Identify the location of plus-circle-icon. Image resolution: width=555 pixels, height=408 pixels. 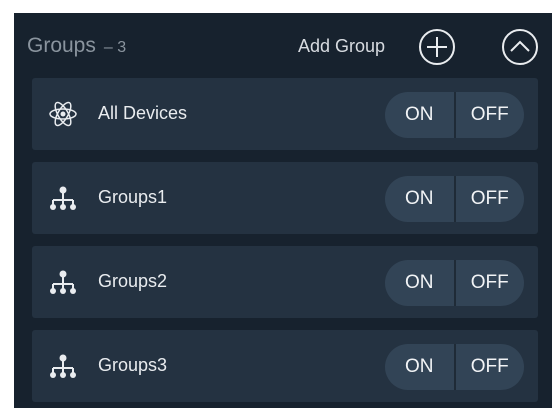
(437, 47).